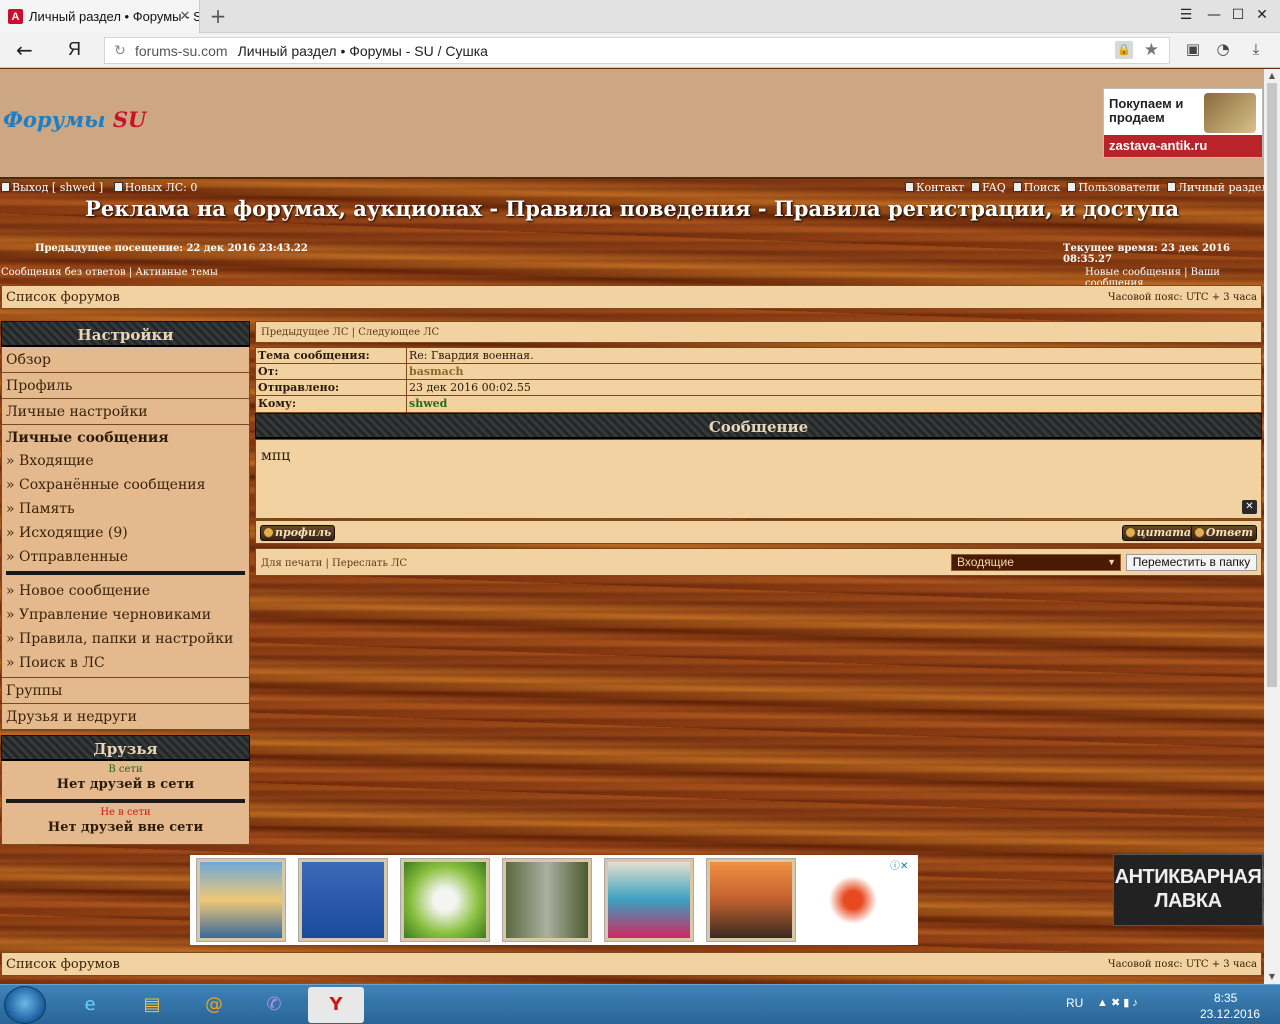  What do you see at coordinates (29, 50) in the screenshot?
I see `back-arrow-icon: ←` at bounding box center [29, 50].